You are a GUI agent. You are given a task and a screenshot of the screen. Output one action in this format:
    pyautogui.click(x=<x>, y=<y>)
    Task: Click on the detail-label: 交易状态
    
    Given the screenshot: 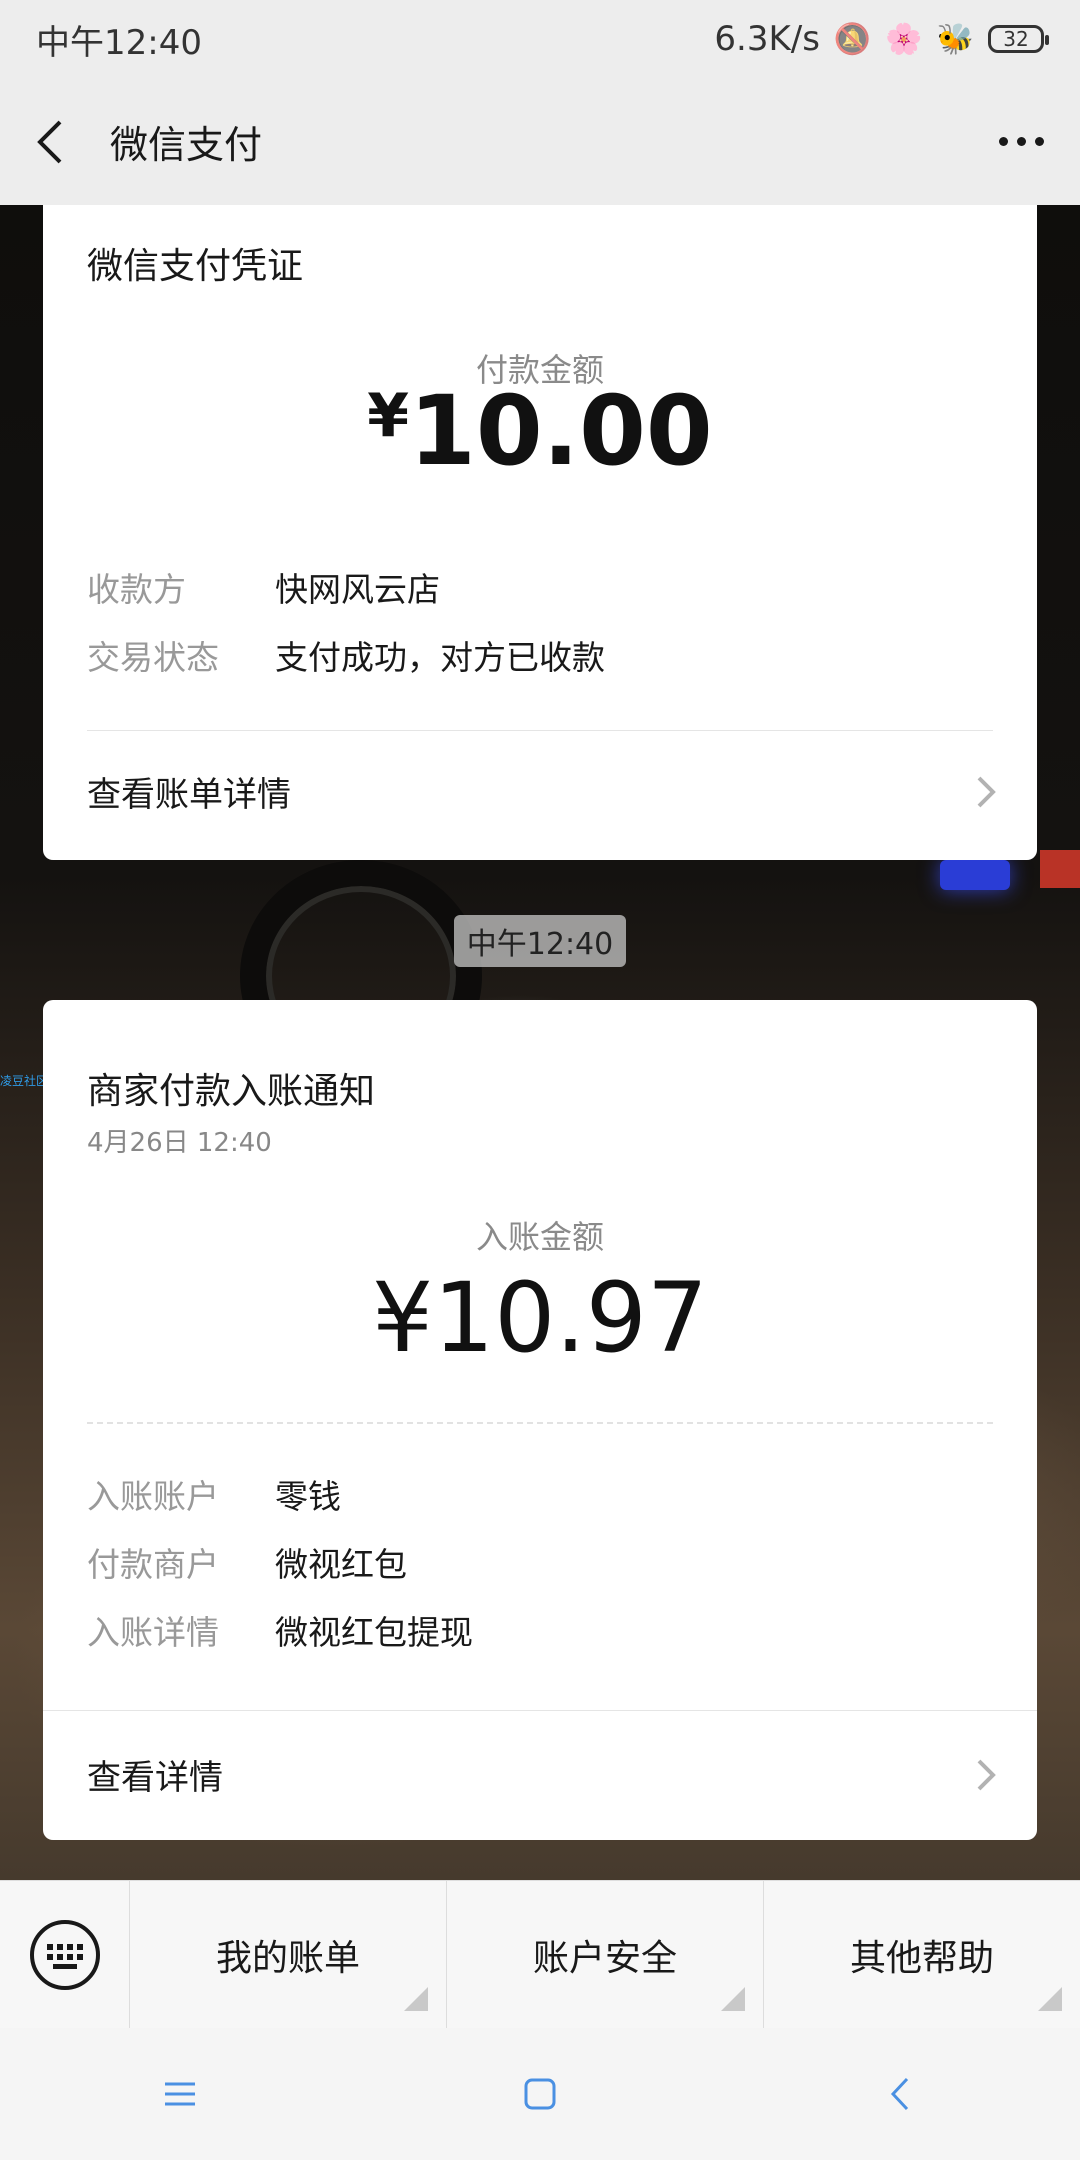 What is the action you would take?
    pyautogui.click(x=153, y=657)
    